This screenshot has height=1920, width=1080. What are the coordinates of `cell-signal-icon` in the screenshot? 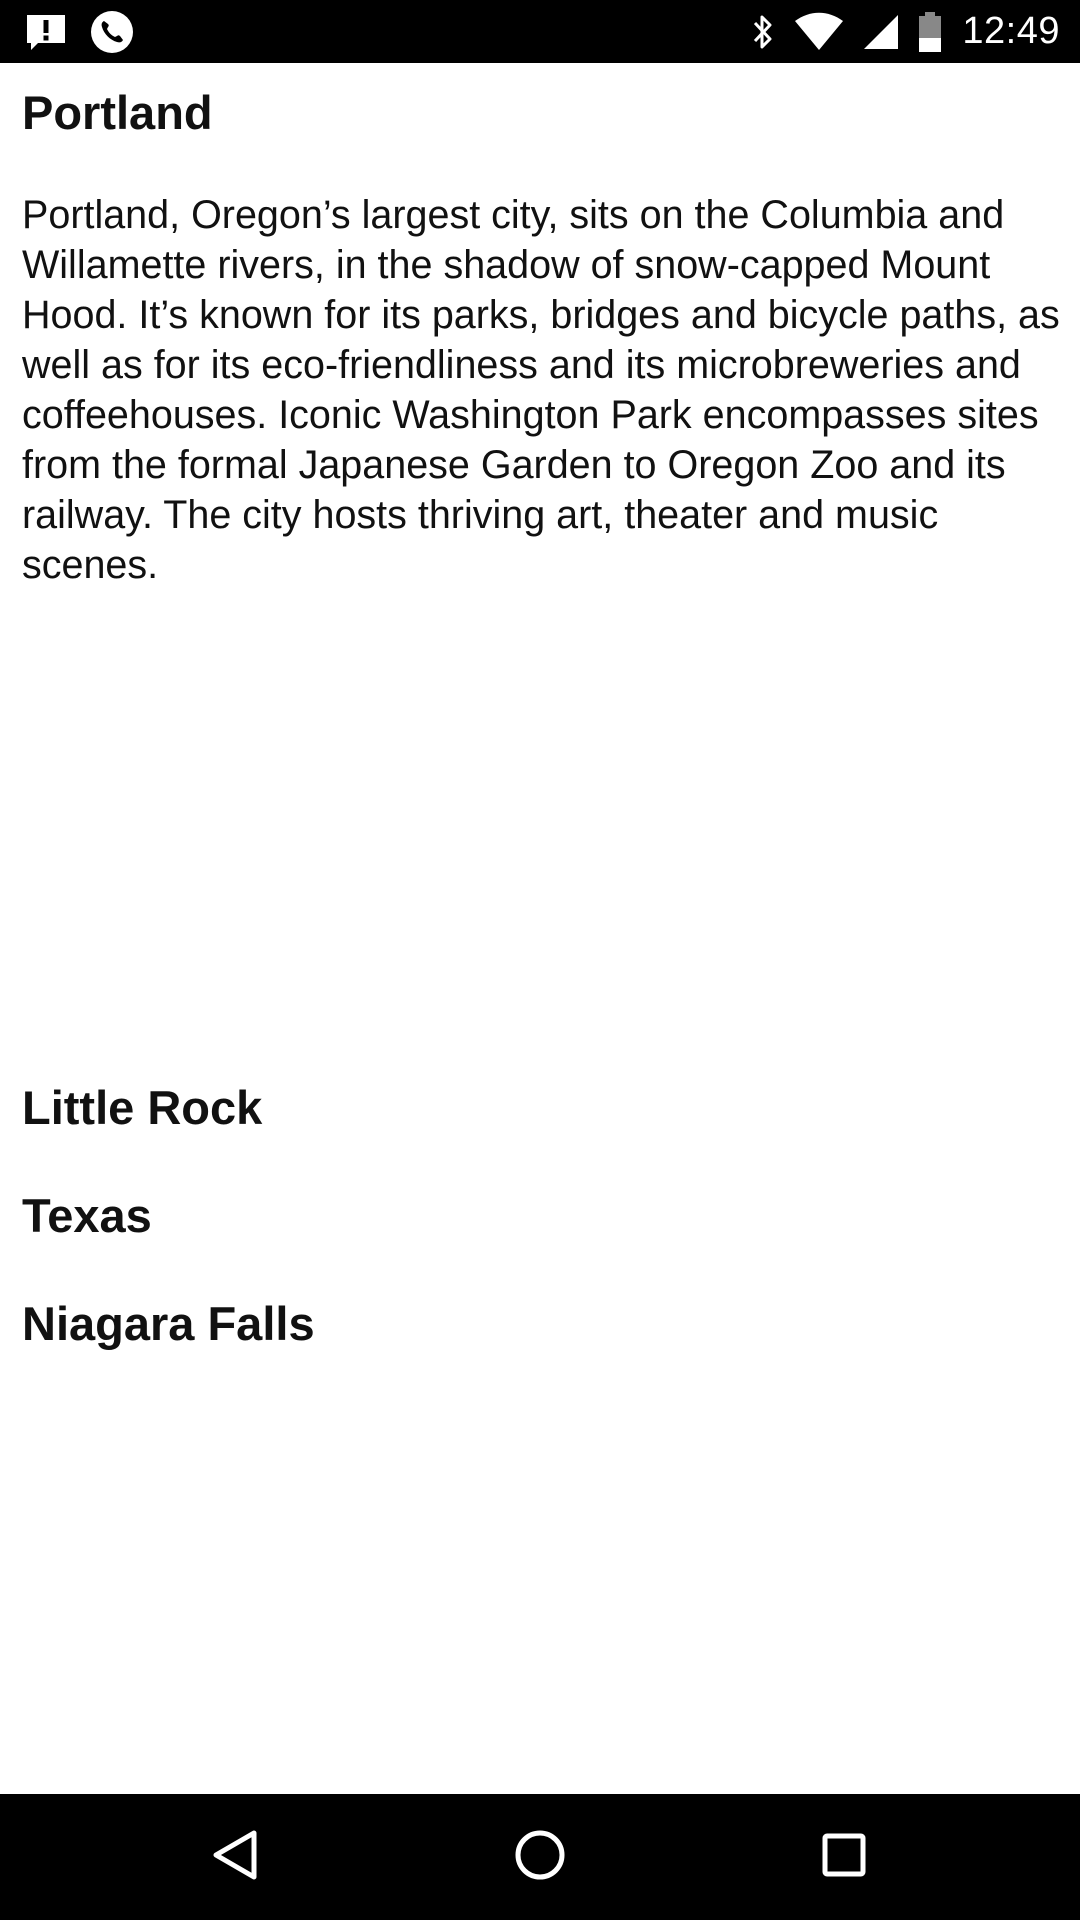 It's located at (881, 32).